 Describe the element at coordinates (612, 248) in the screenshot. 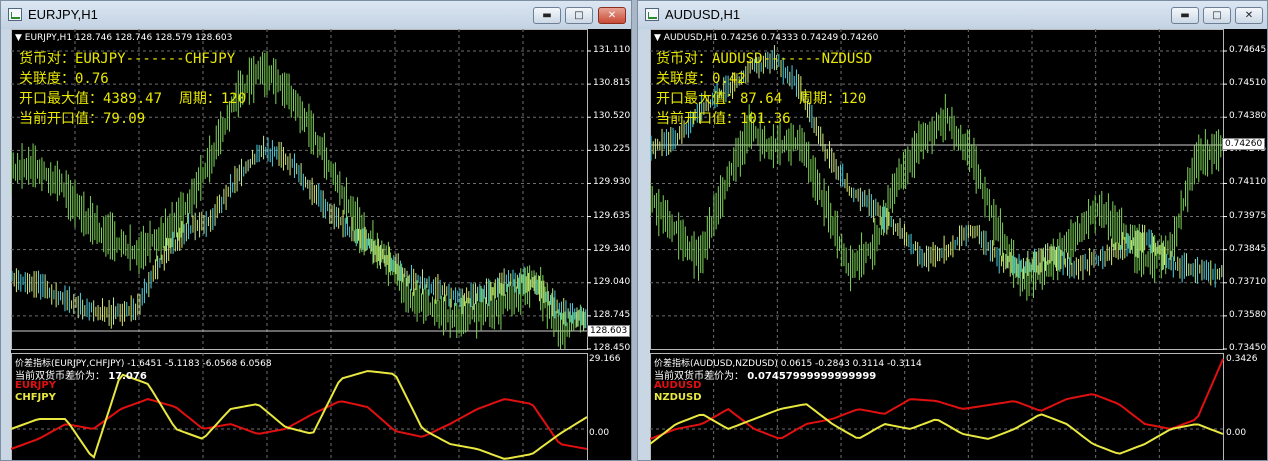

I see `price-axis-tick: 129.340` at that location.